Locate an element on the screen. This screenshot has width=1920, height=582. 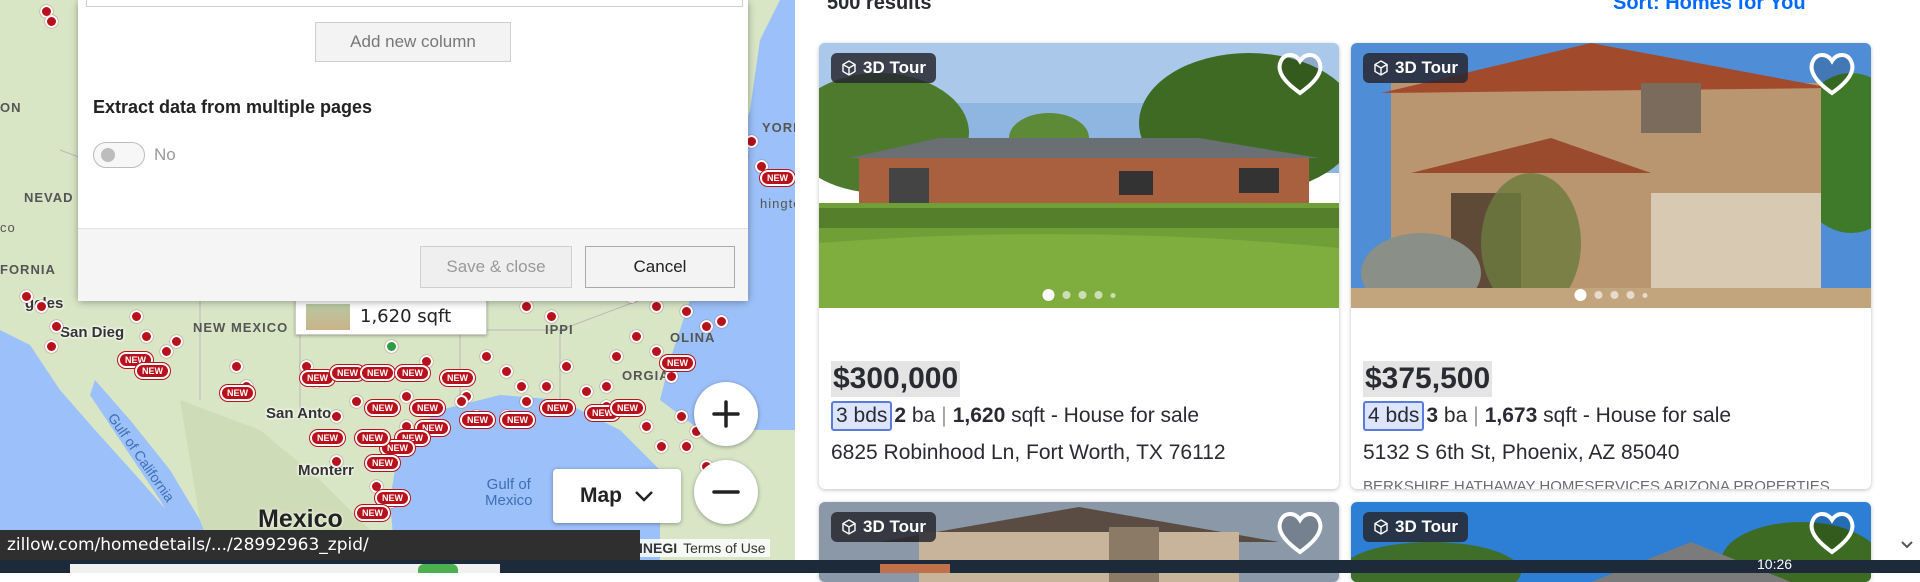
scroll-down-icon is located at coordinates (1907, 545).